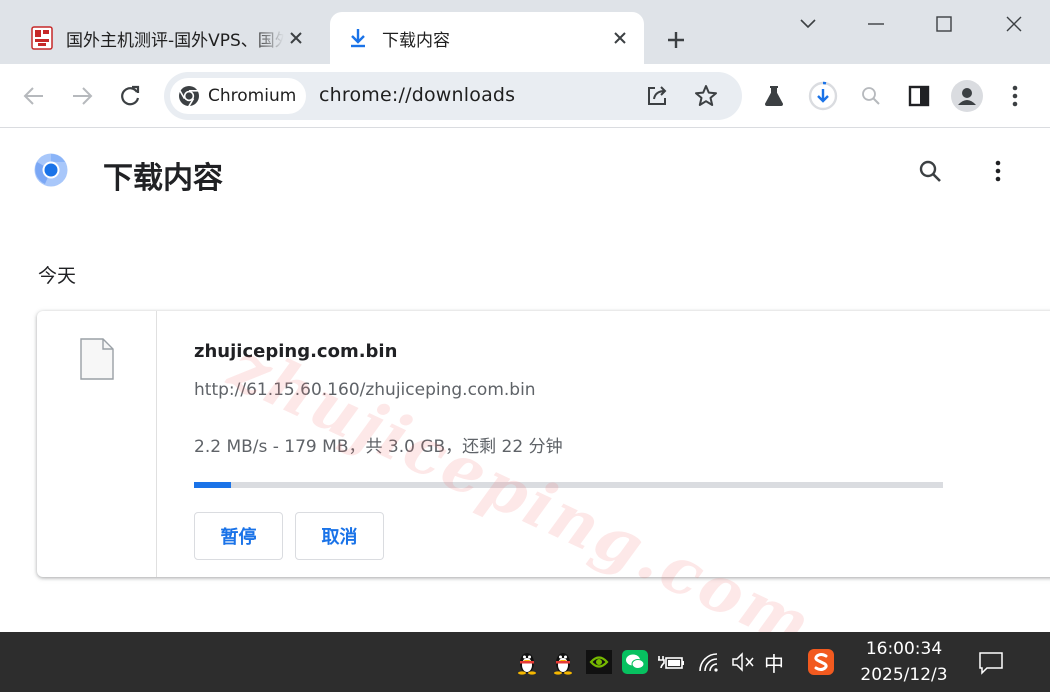 Image resolution: width=1050 pixels, height=692 pixels. What do you see at coordinates (967, 96) in the screenshot?
I see `profile-avatar-icon` at bounding box center [967, 96].